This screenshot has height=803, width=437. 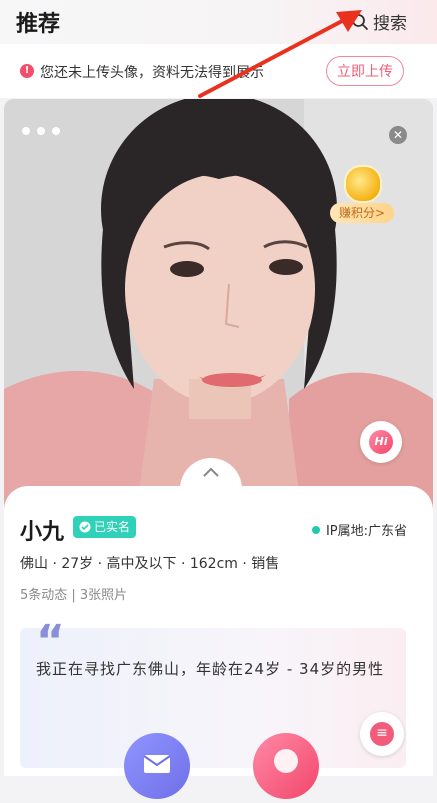 I want to click on verified-label: 已实名, so click(x=112, y=527).